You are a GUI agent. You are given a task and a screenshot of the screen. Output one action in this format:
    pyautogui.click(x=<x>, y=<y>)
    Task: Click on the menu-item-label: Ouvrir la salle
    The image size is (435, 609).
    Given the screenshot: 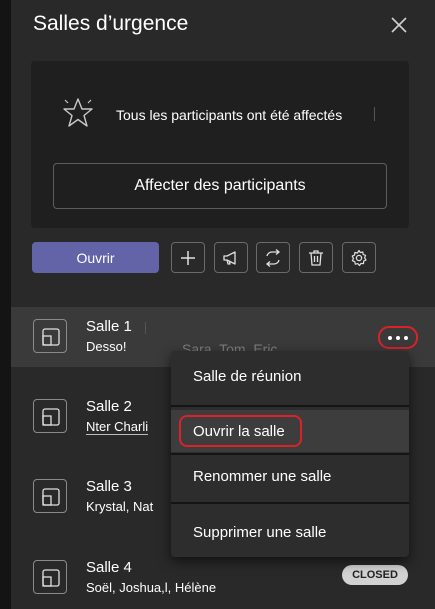 What is the action you would take?
    pyautogui.click(x=239, y=431)
    